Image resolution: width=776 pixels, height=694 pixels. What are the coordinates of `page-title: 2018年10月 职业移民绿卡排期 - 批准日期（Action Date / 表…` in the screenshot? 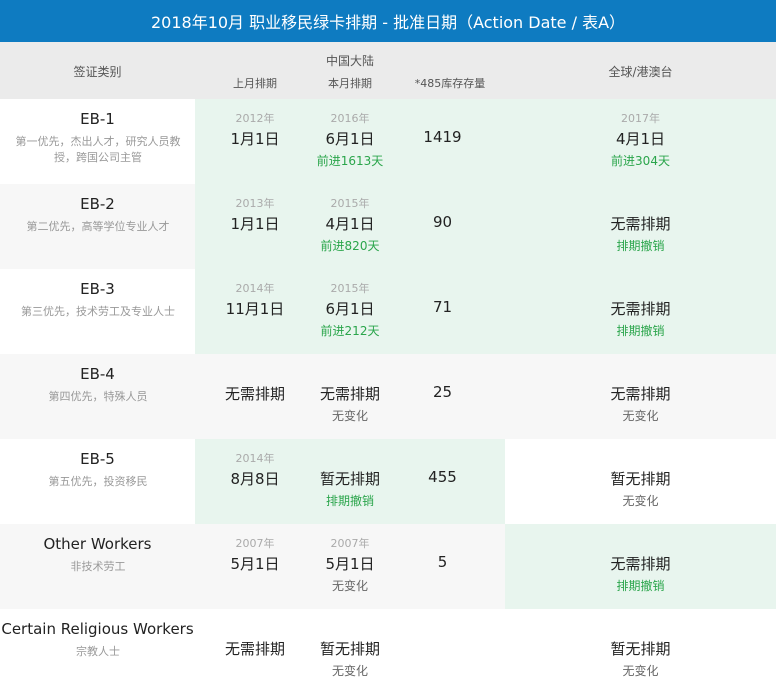 It's located at (388, 21).